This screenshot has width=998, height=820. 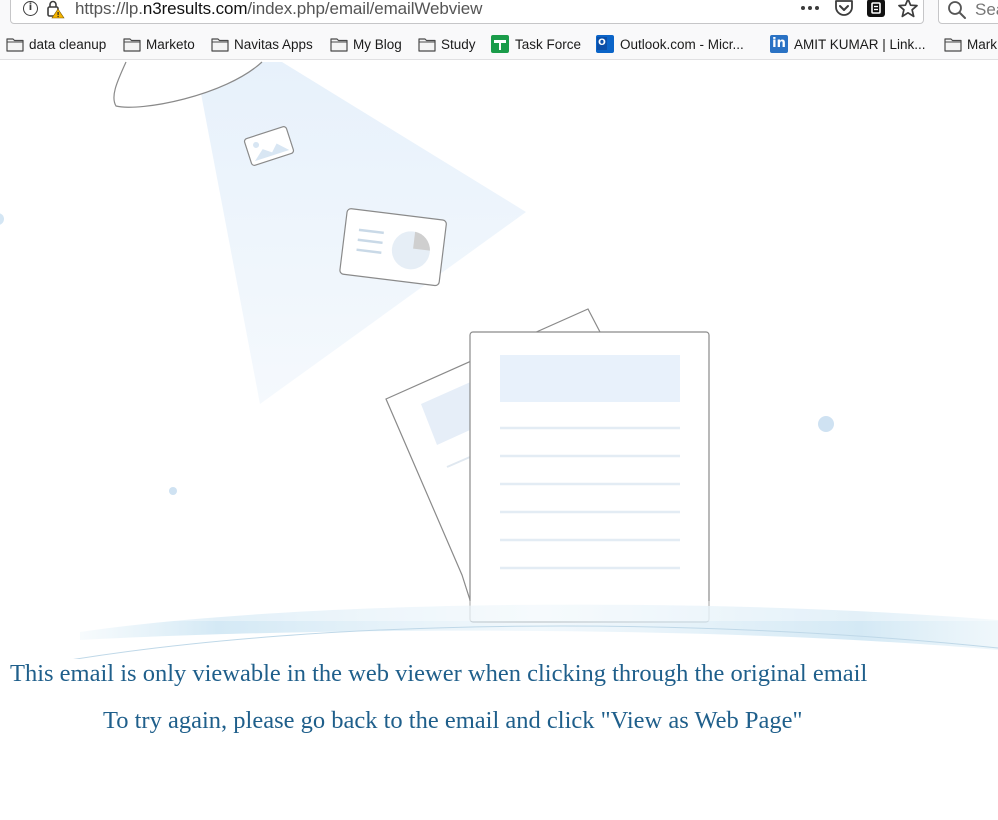 What do you see at coordinates (30, 8) in the screenshot?
I see `info-icon: i` at bounding box center [30, 8].